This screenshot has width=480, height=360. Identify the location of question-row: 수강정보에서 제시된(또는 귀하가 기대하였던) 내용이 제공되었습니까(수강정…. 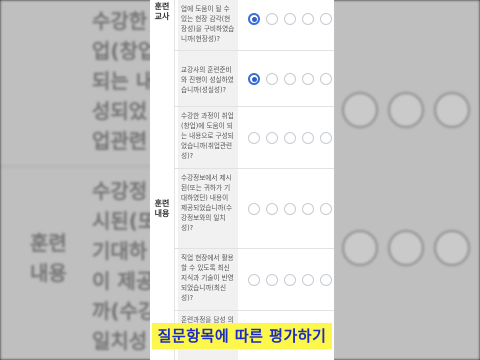
(254, 209).